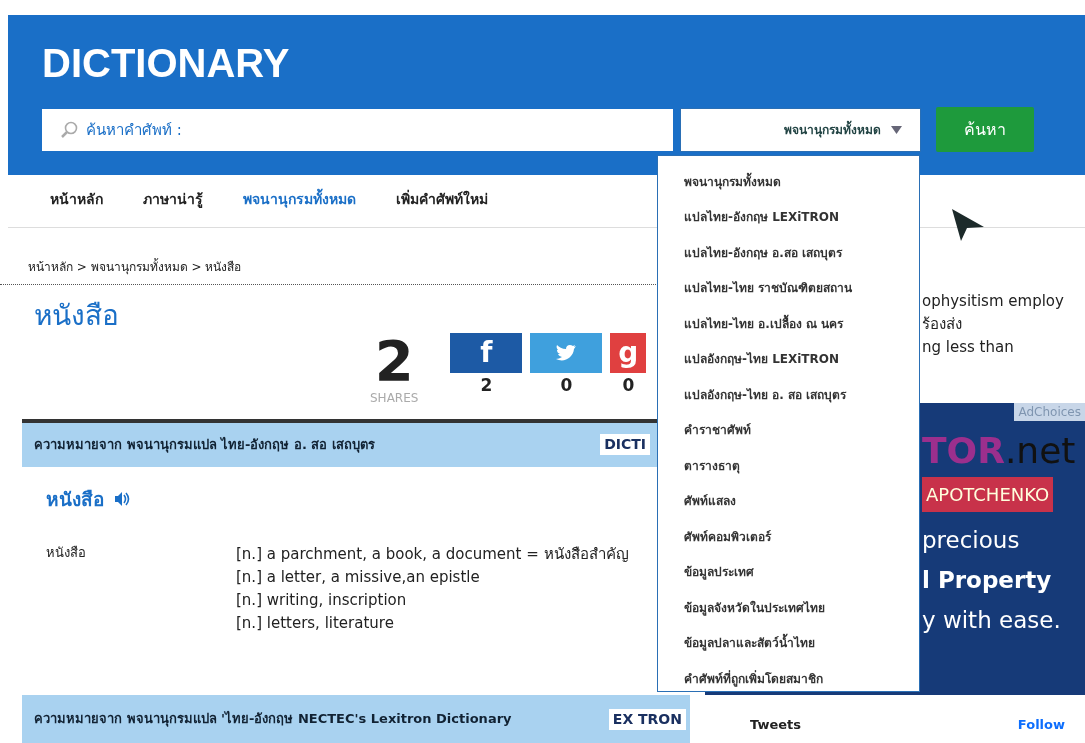 Image resolution: width=1085 pixels, height=743 pixels. Describe the element at coordinates (394, 398) in the screenshot. I see `shares-label: SHARES` at that location.